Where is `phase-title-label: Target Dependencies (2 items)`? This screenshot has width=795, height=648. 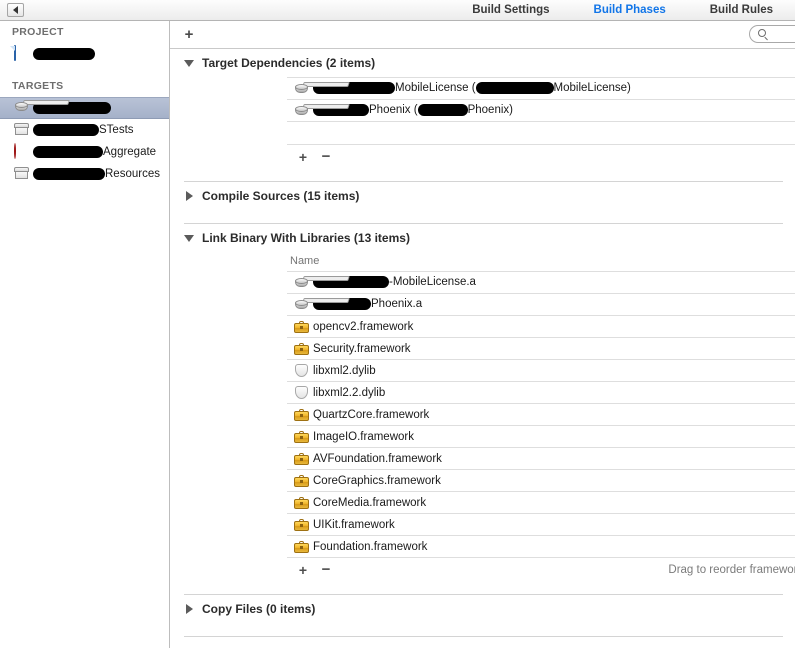
phase-title-label: Target Dependencies (2 items) is located at coordinates (289, 63).